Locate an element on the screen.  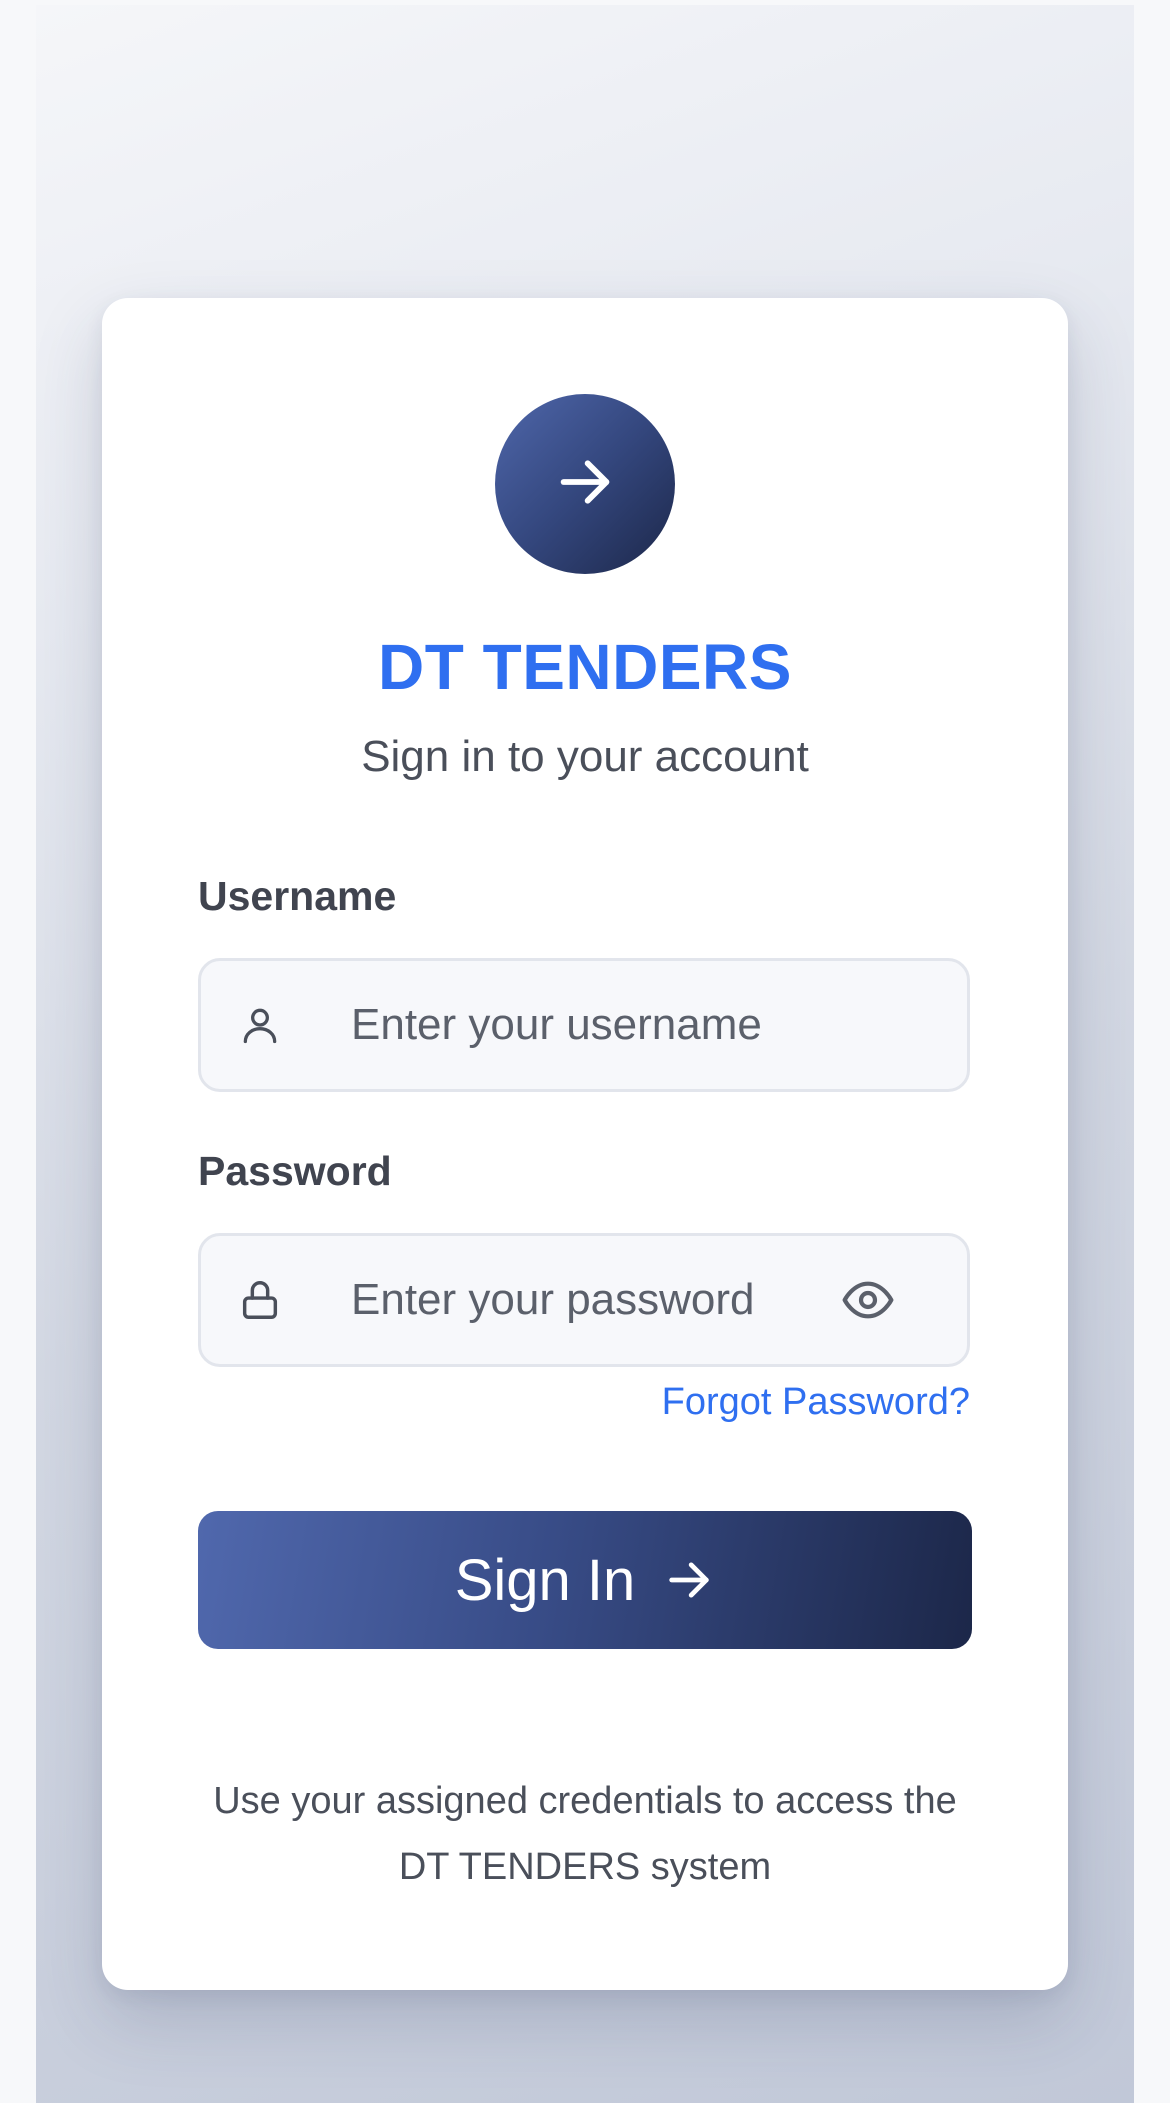
logo-badge is located at coordinates (585, 484).